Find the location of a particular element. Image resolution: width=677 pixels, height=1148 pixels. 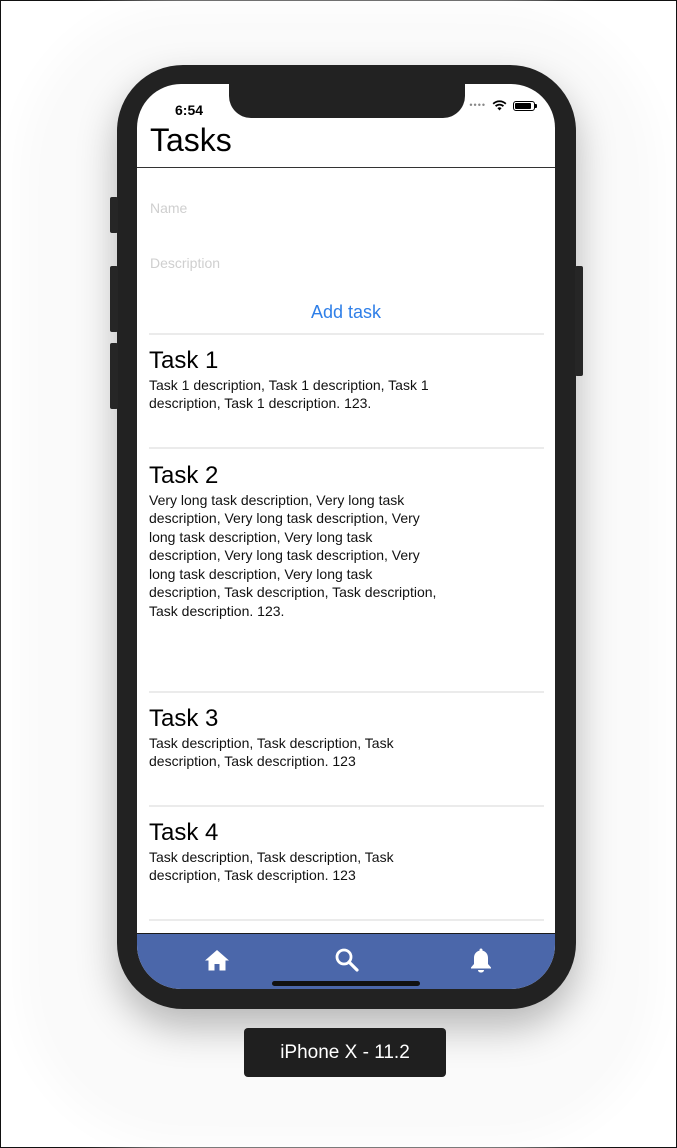

tab-home is located at coordinates (217, 960).